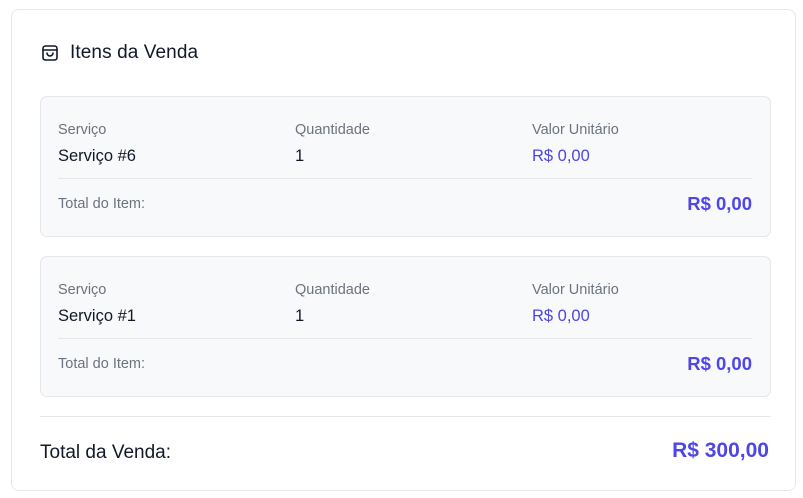 This screenshot has height=498, width=803. I want to click on service-value: Serviço #6, so click(97, 156).